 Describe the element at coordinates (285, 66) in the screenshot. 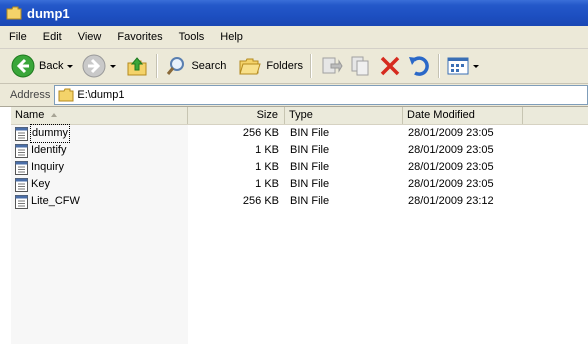

I see `folders-label: Folders` at that location.